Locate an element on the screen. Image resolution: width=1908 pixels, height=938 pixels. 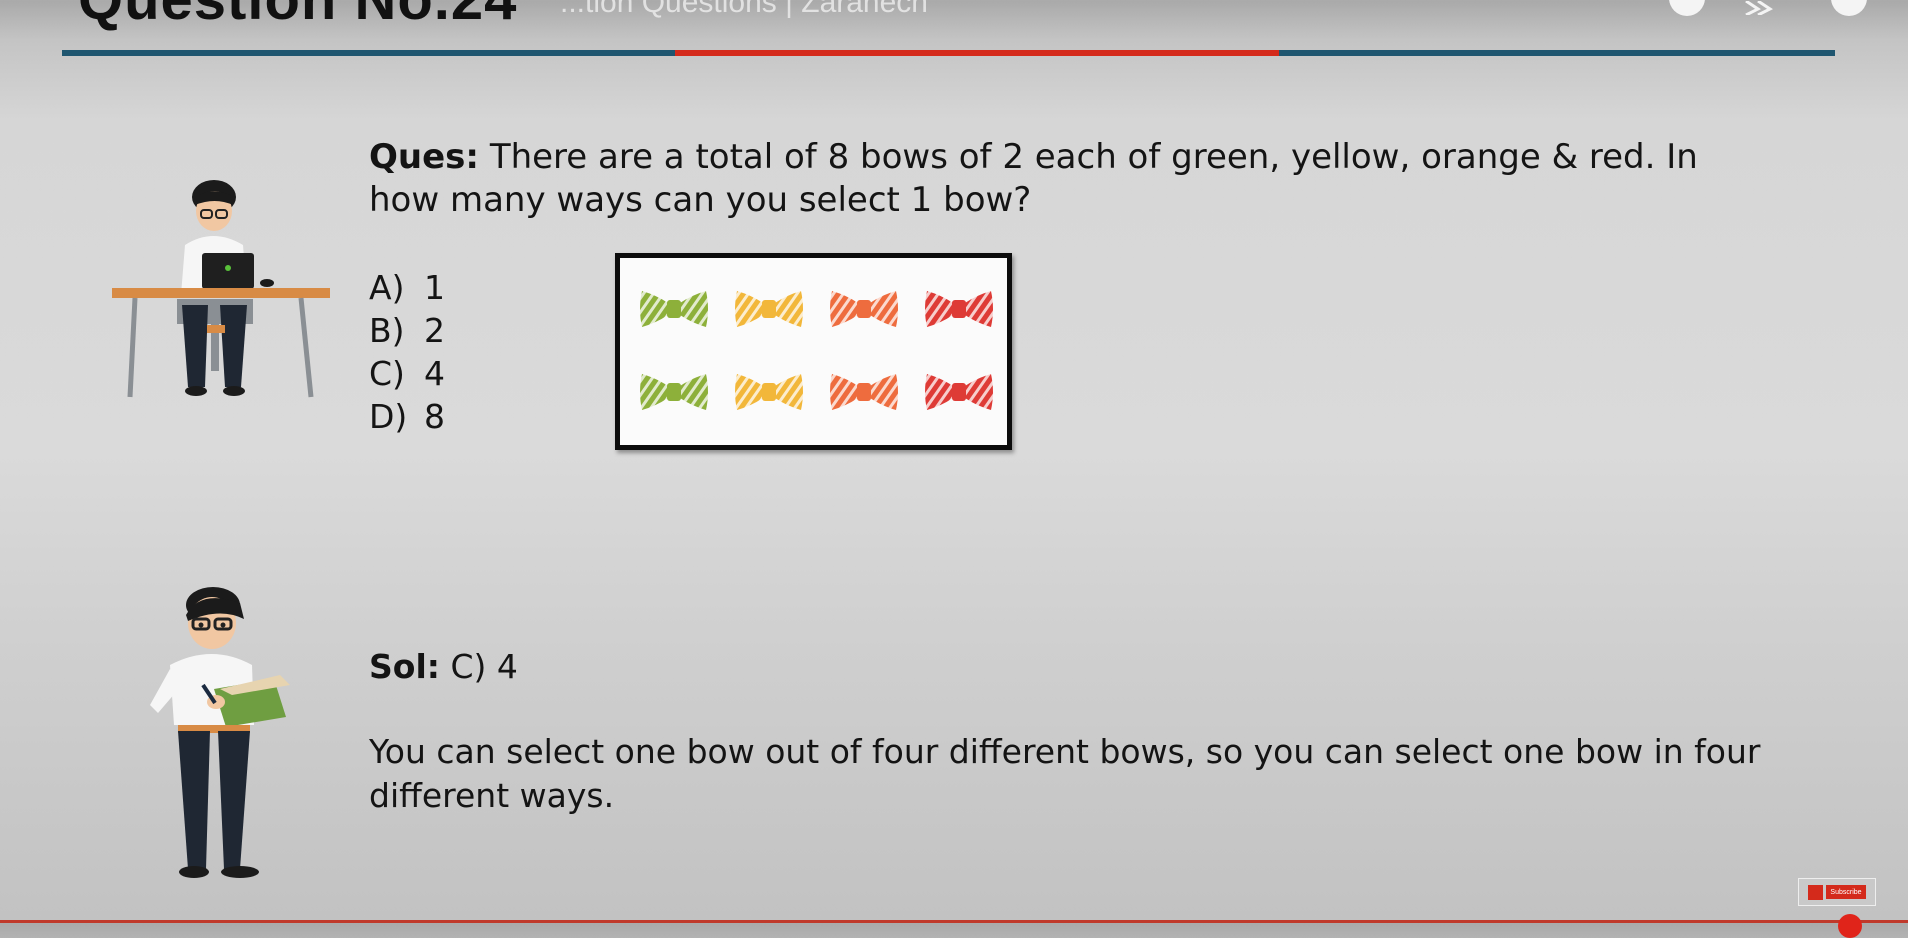
option-value: 4 is located at coordinates (434, 373).